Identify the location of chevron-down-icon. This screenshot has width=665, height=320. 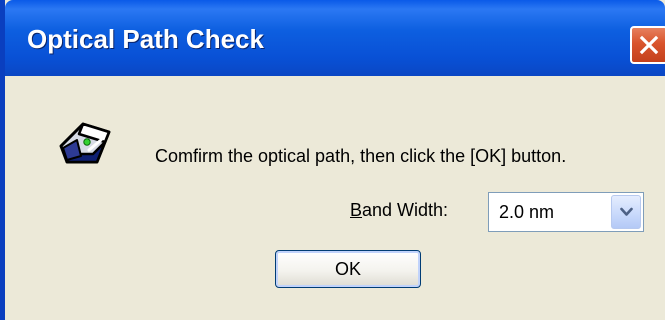
(626, 211).